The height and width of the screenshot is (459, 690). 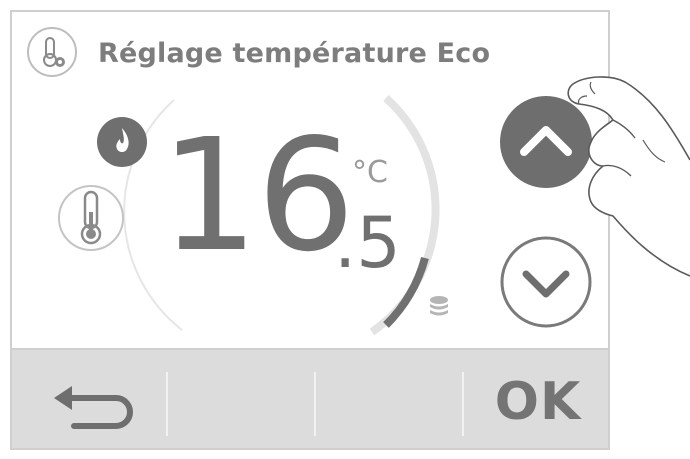 I want to click on ok-button: OK, so click(x=538, y=402).